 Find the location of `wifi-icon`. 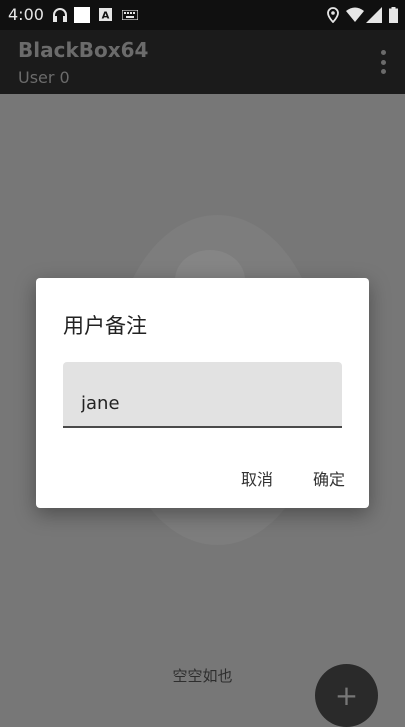

wifi-icon is located at coordinates (355, 14).